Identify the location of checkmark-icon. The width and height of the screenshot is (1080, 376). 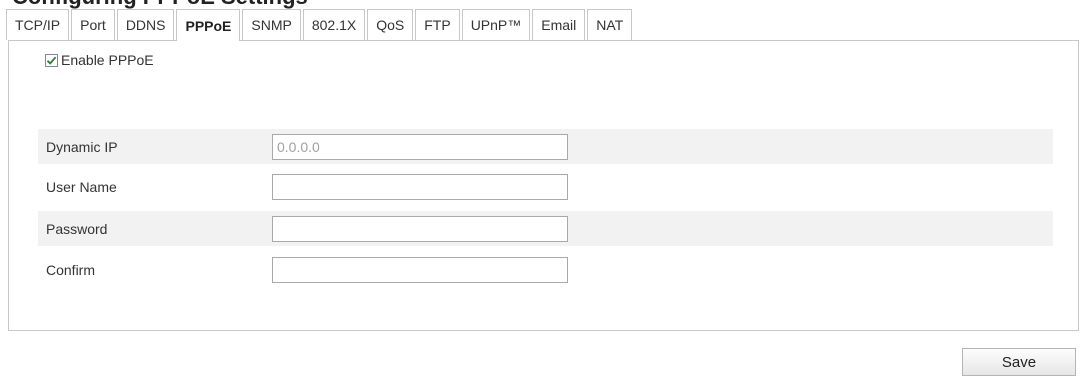
(51, 60).